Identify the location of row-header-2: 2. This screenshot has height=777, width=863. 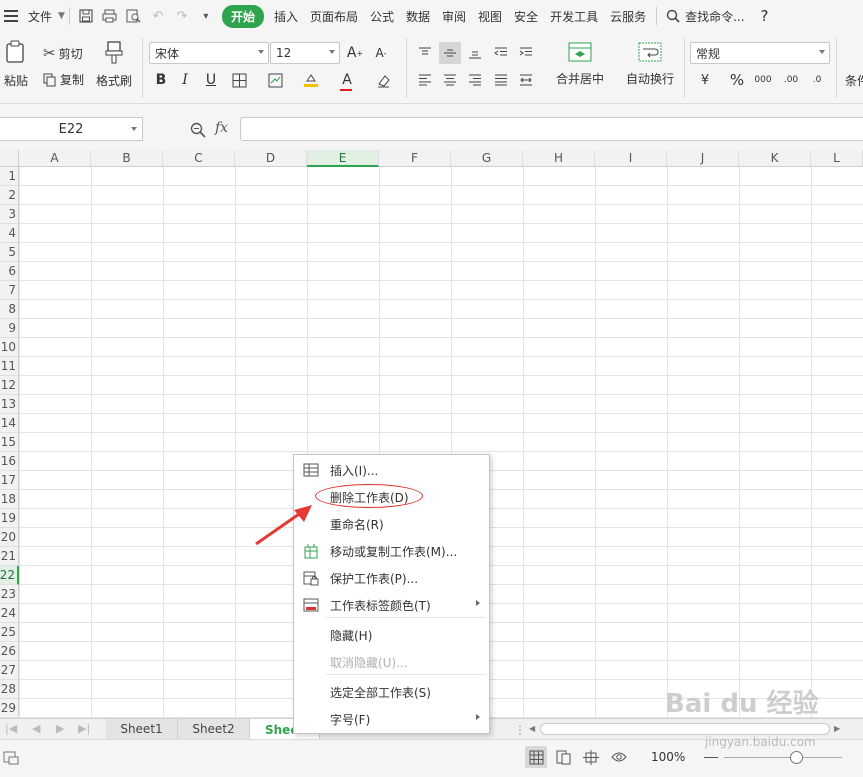
(9, 195).